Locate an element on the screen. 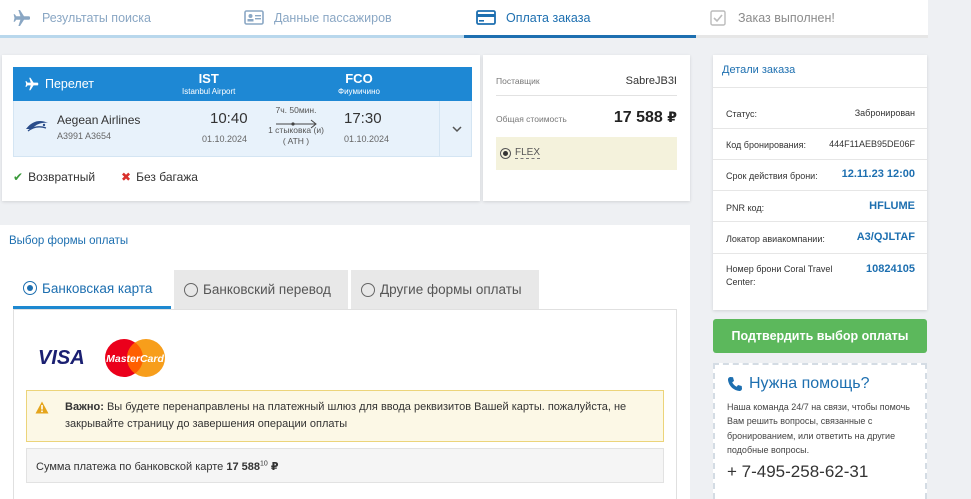 Image resolution: width=971 pixels, height=499 pixels. arrival-time: 17:30 is located at coordinates (363, 118).